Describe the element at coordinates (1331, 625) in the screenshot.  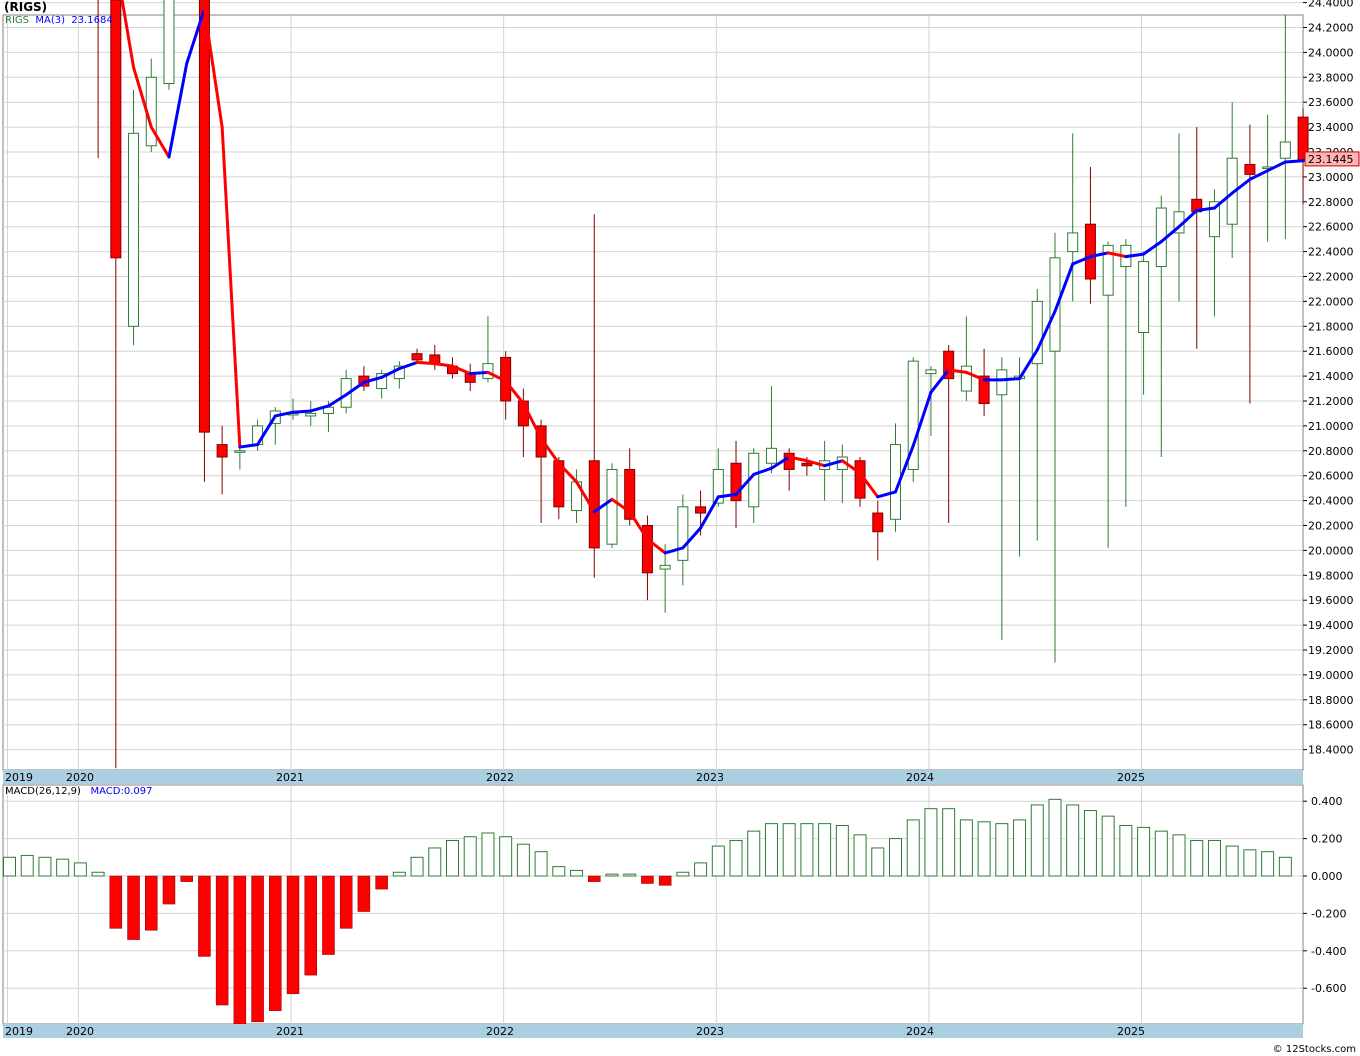
I see `price-tick-label: 19.4000` at that location.